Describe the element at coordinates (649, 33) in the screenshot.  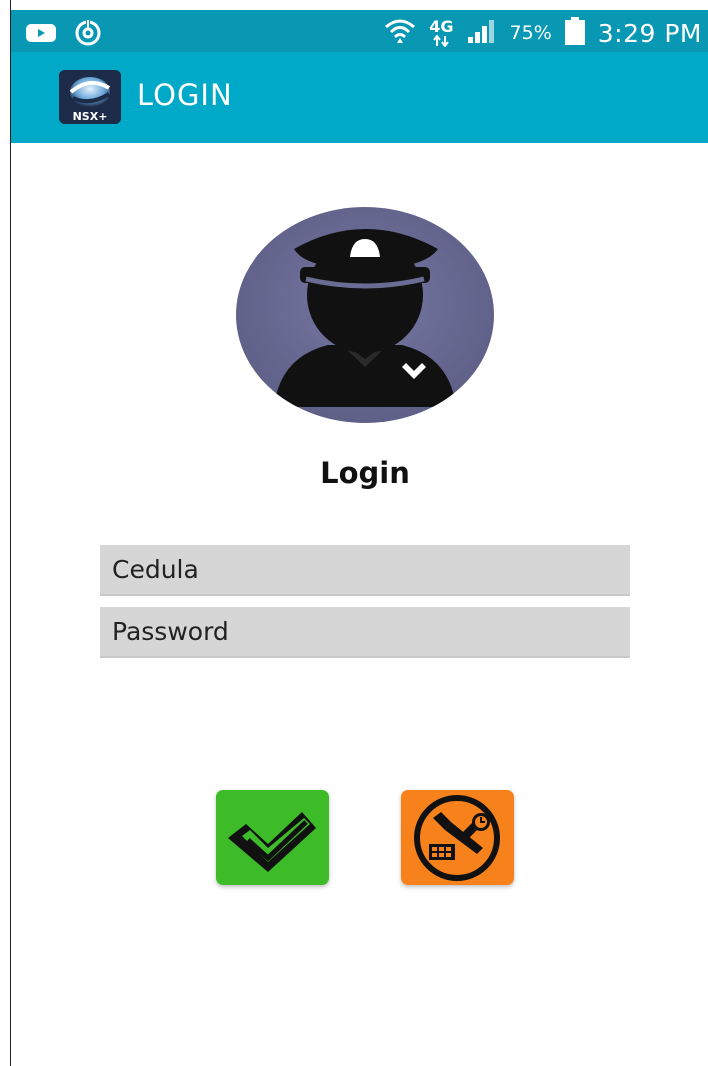
I see `clock: 3:29 PM` at that location.